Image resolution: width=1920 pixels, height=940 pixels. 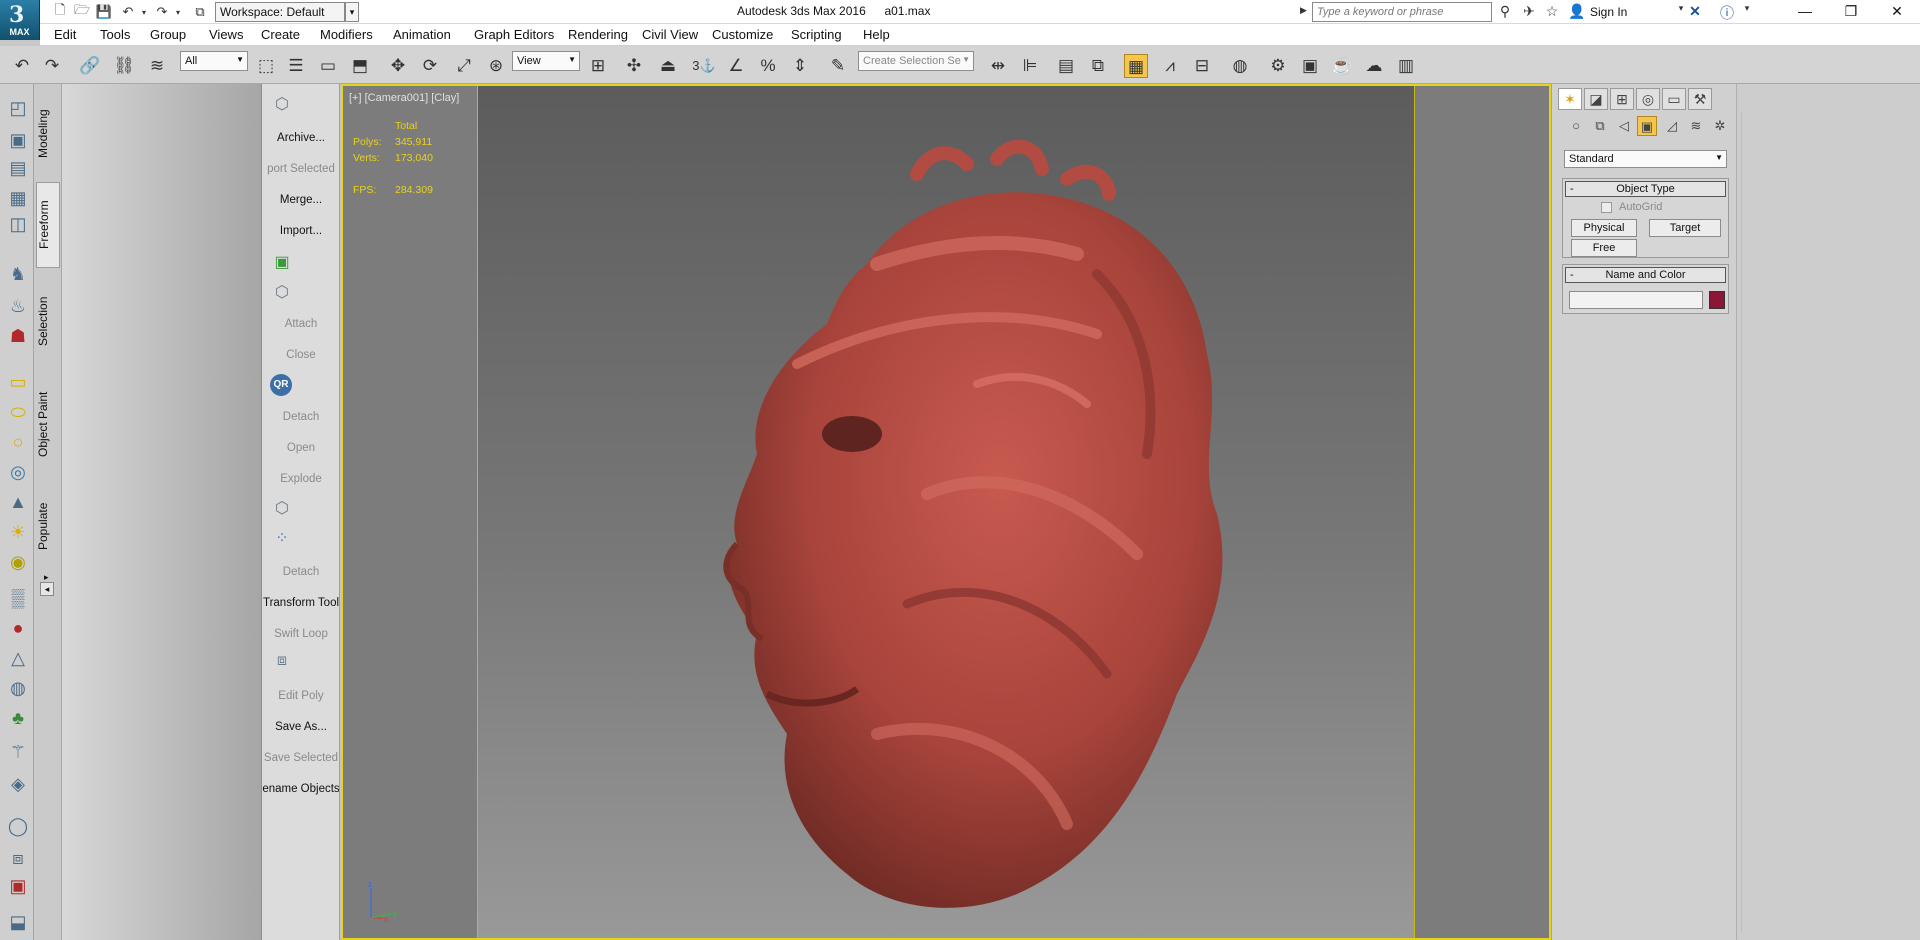 I want to click on menu-edit: Edit, so click(x=65, y=34).